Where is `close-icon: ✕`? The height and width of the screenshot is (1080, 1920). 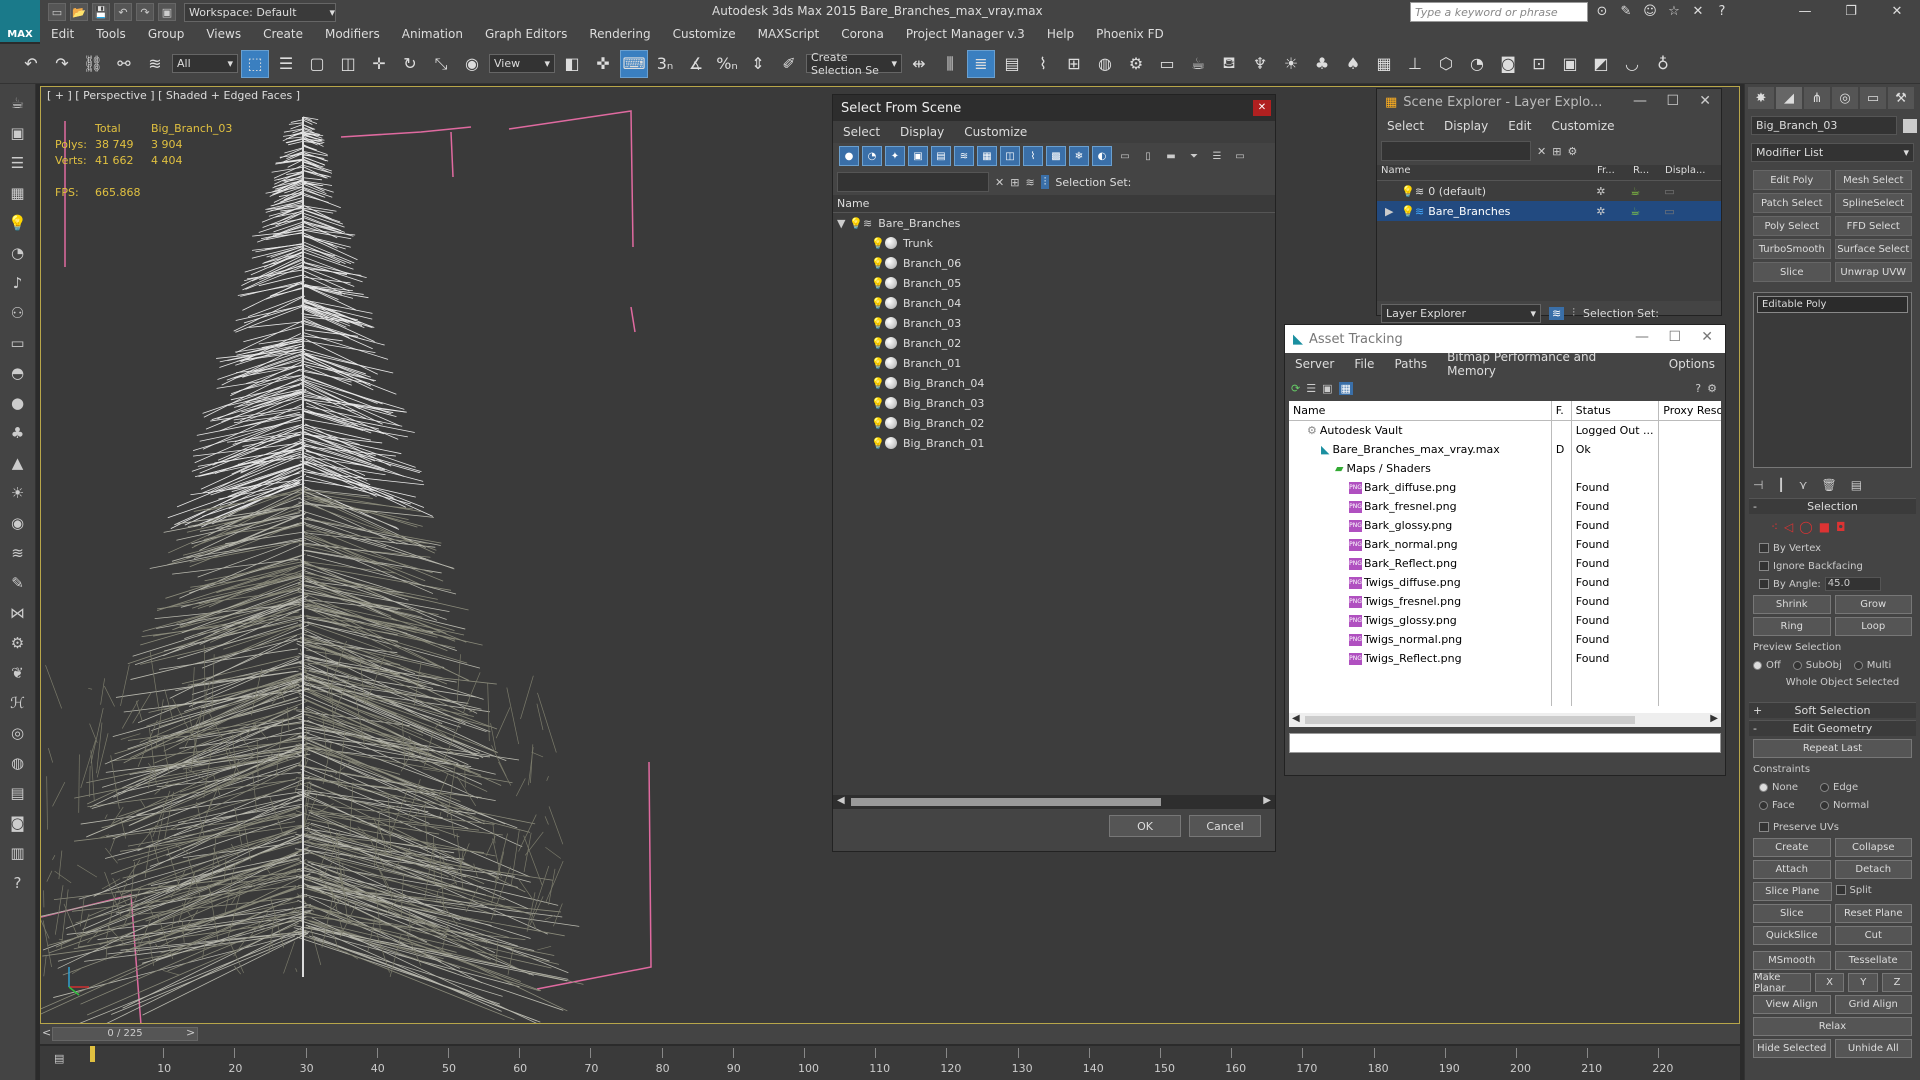 close-icon: ✕ is located at coordinates (1705, 101).